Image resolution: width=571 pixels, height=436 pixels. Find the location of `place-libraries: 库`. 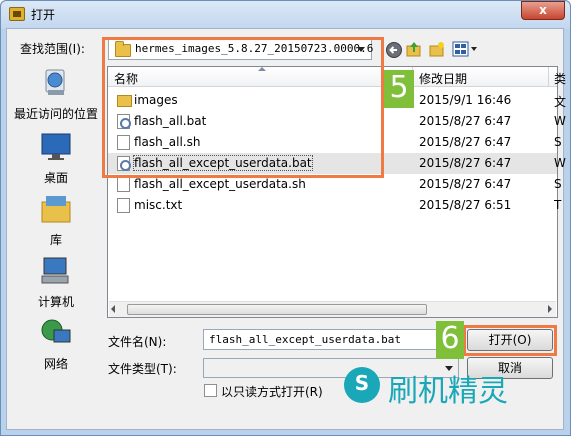

place-libraries: 库 is located at coordinates (56, 221).